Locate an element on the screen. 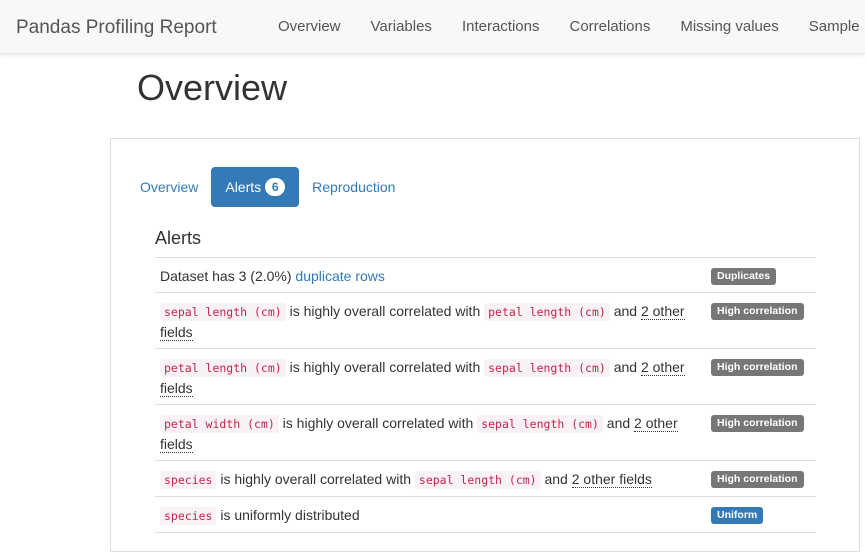 Image resolution: width=865 pixels, height=556 pixels. alerts-heading: Alerts is located at coordinates (178, 238).